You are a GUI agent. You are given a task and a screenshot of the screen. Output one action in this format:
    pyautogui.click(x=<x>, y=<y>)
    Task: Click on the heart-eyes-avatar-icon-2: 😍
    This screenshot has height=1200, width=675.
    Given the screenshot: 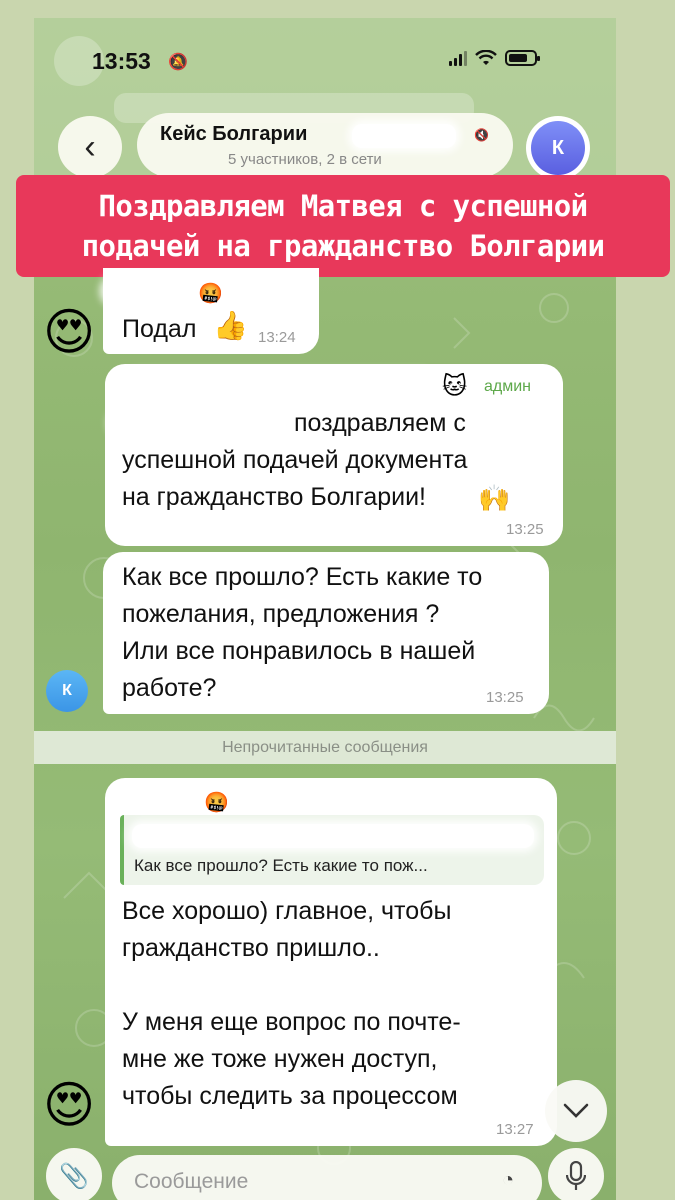 What is the action you would take?
    pyautogui.click(x=69, y=1105)
    